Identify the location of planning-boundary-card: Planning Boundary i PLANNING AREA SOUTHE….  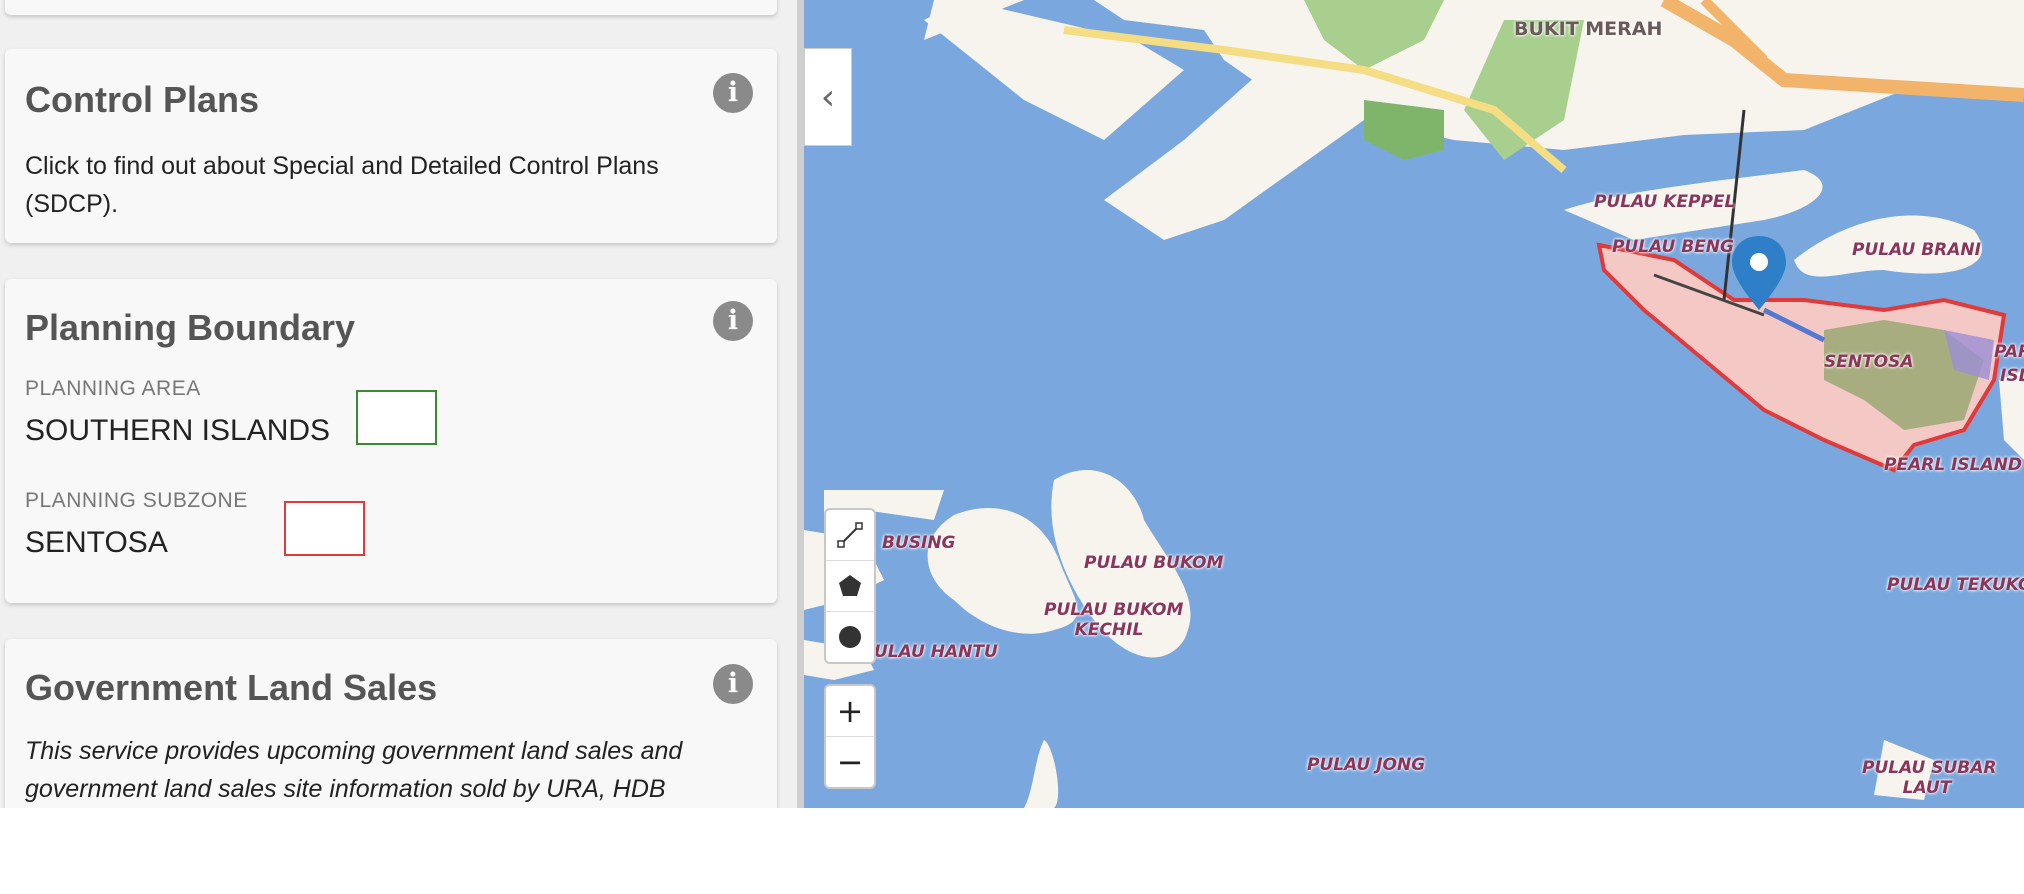
(391, 441).